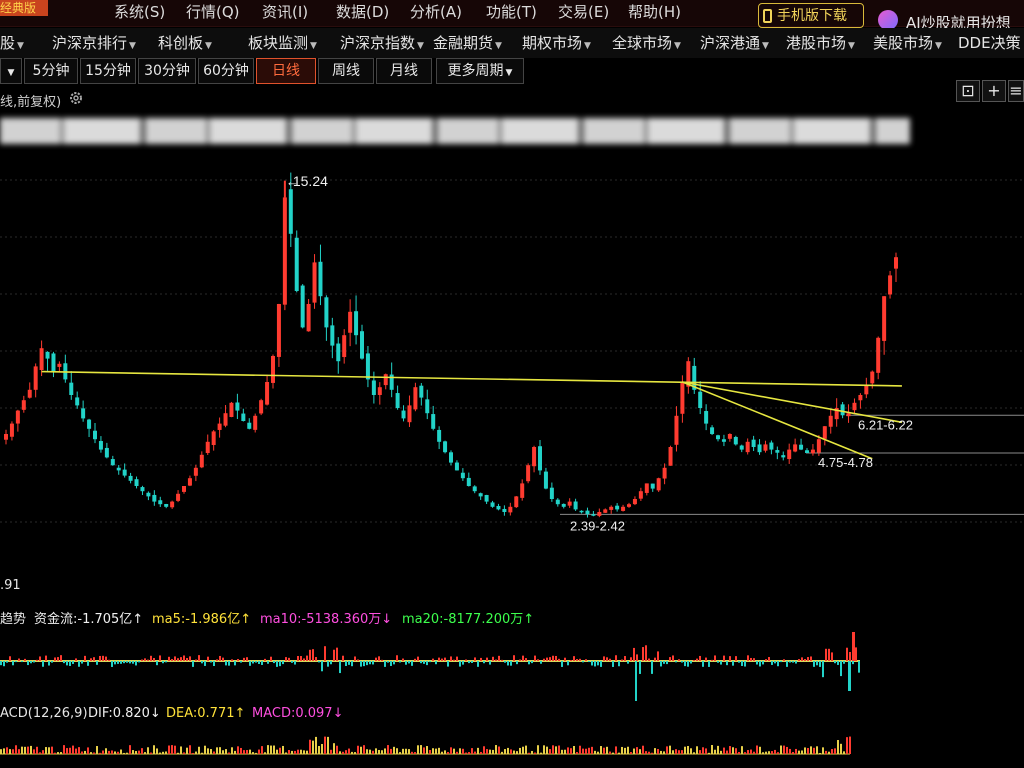 The width and height of the screenshot is (1024, 768). I want to click on nav-sector-monitor: 板块监测 ▼, so click(282, 42).